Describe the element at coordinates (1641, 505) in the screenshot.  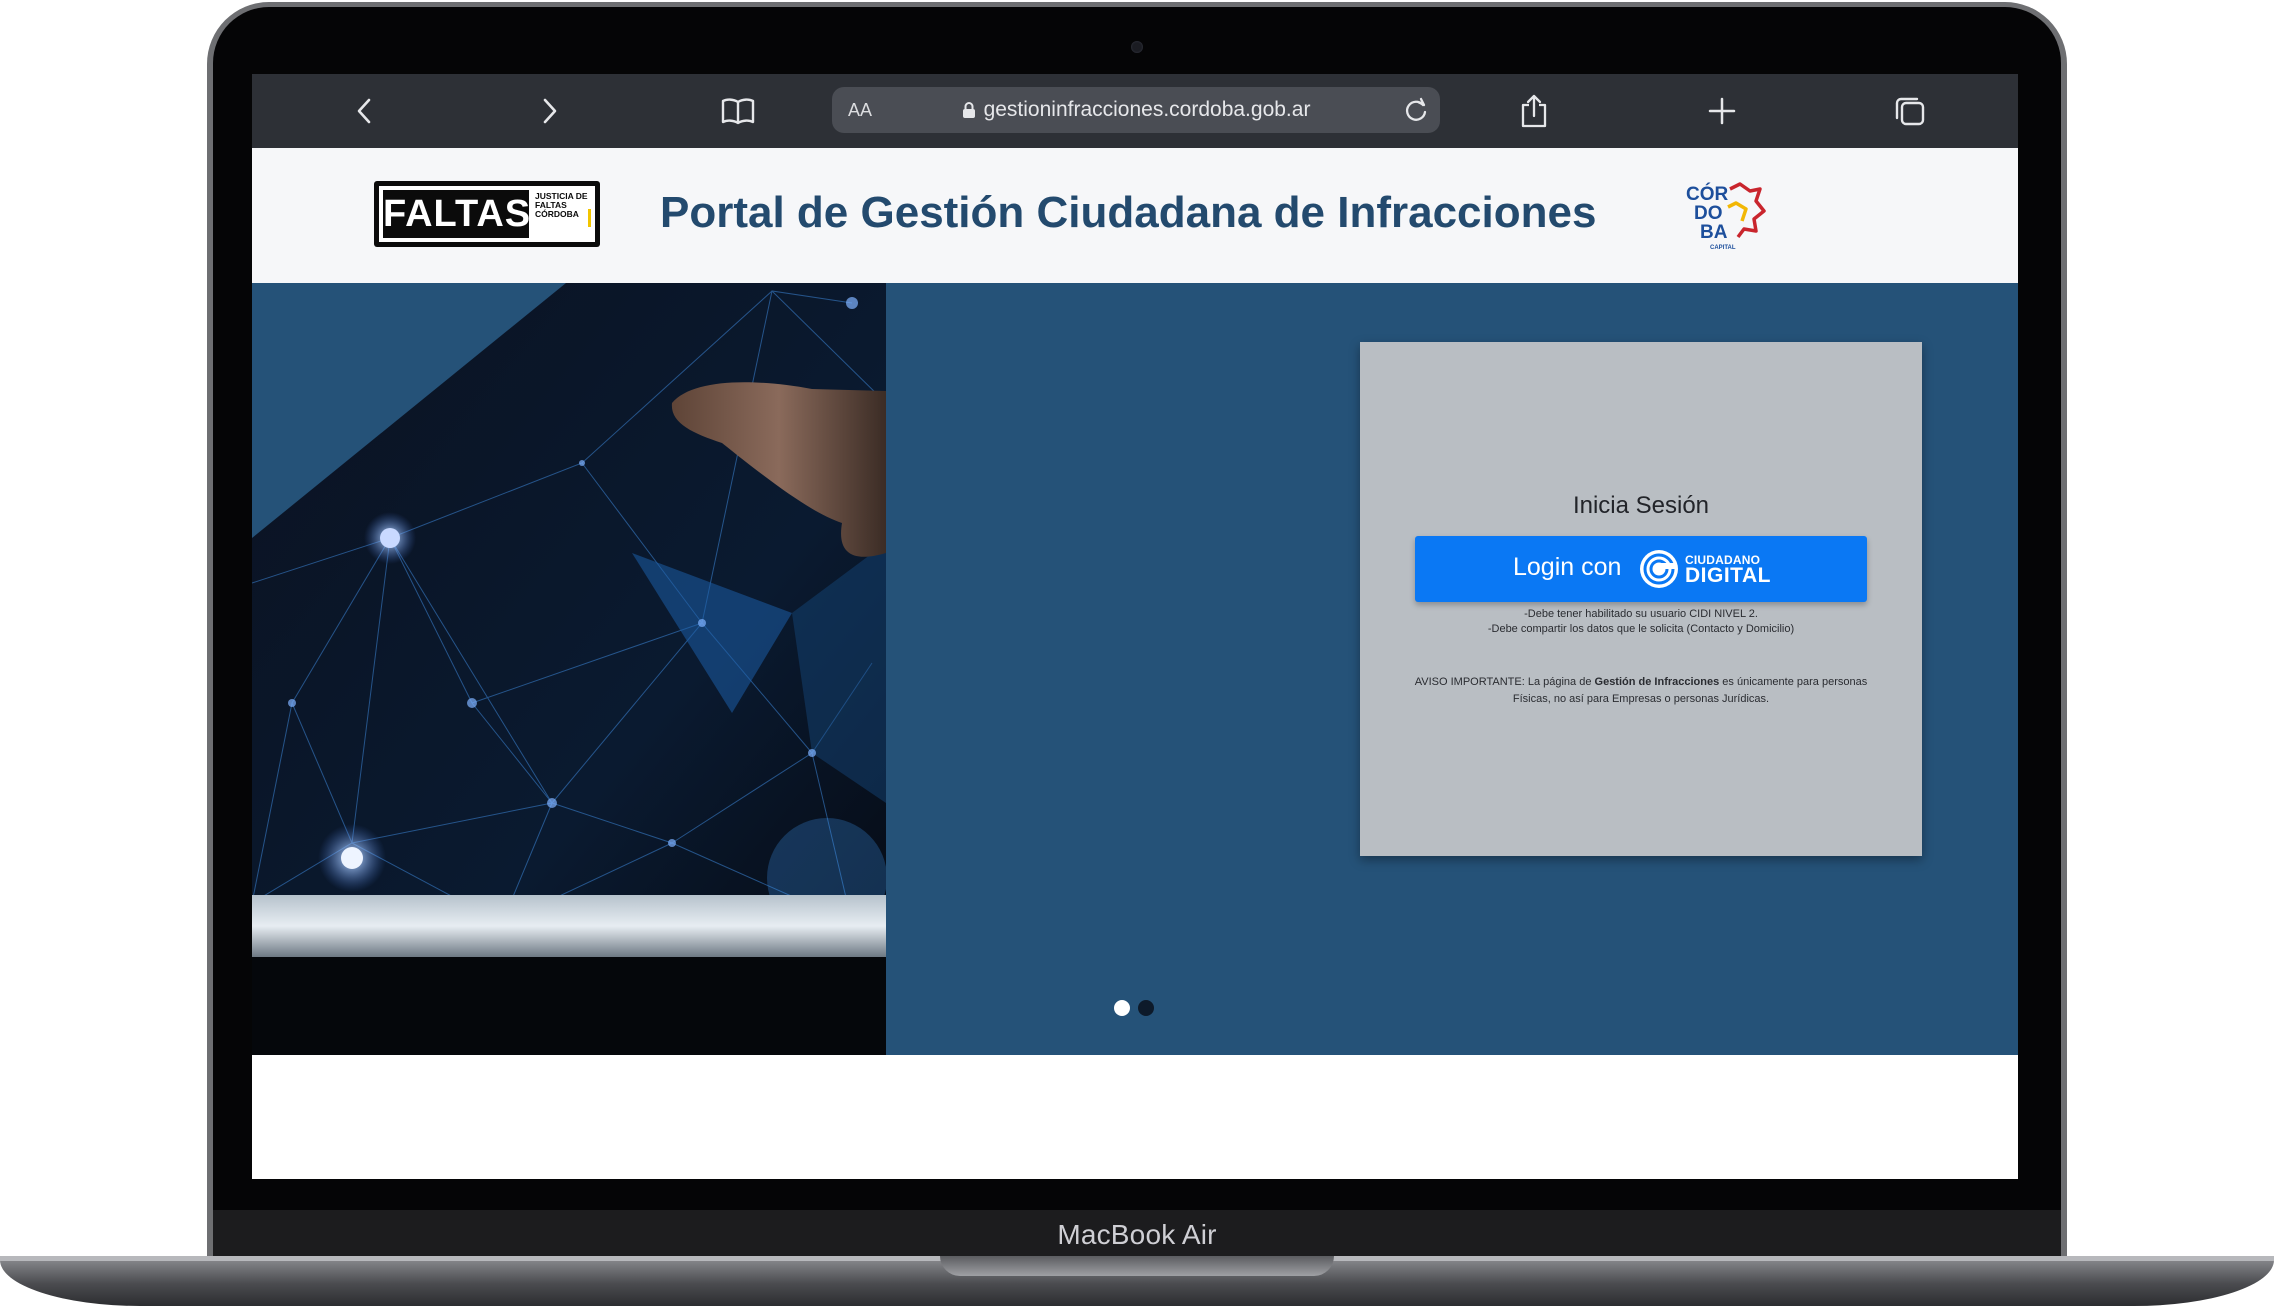
I see `login-title: Inicia Sesión` at that location.